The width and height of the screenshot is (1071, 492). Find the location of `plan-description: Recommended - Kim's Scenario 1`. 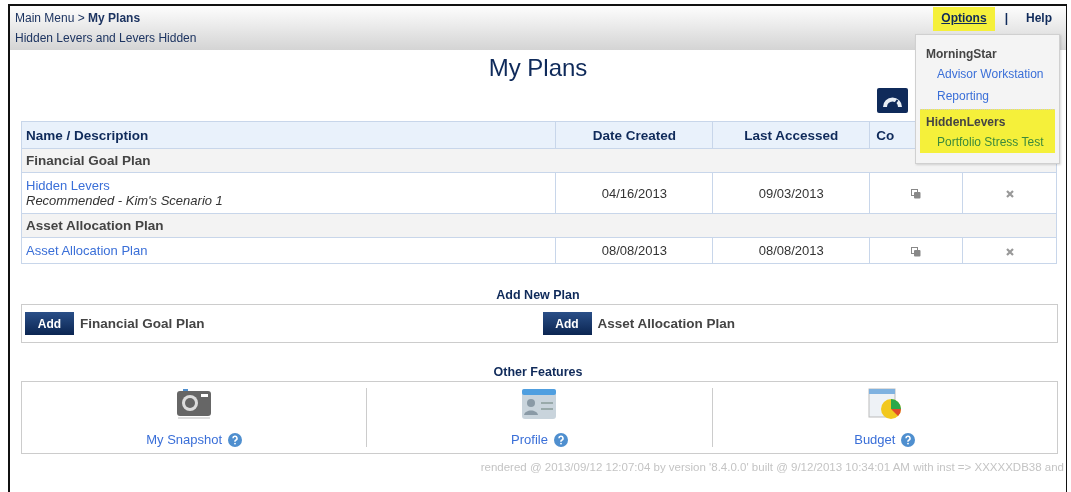

plan-description: Recommended - Kim's Scenario 1 is located at coordinates (125, 200).